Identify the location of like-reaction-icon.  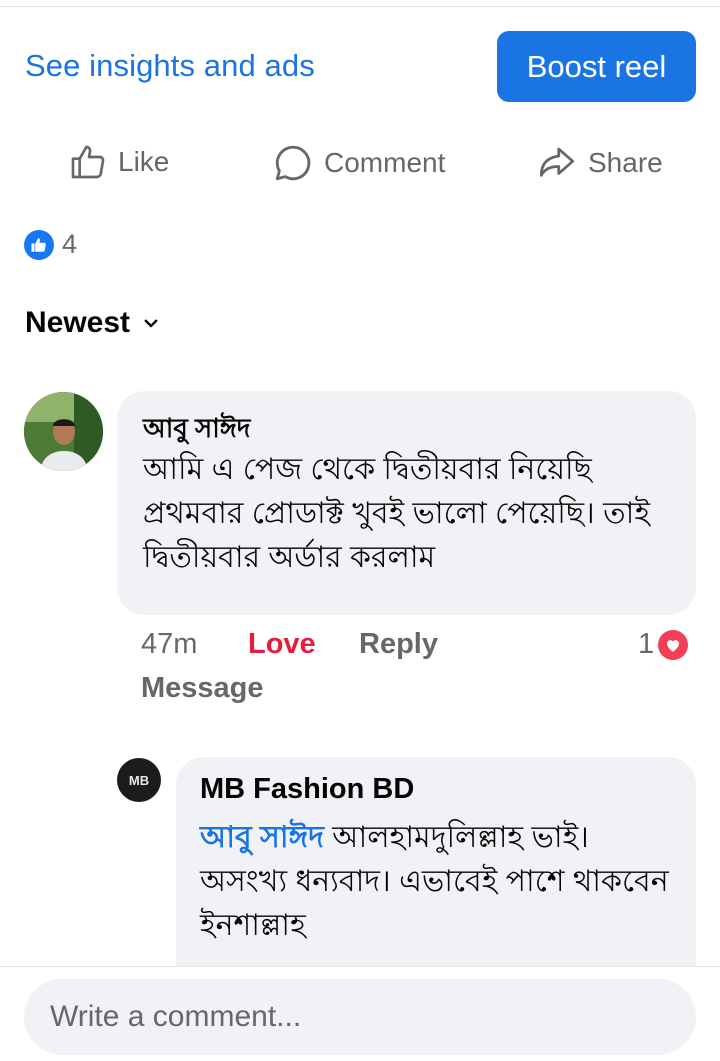
(39, 244).